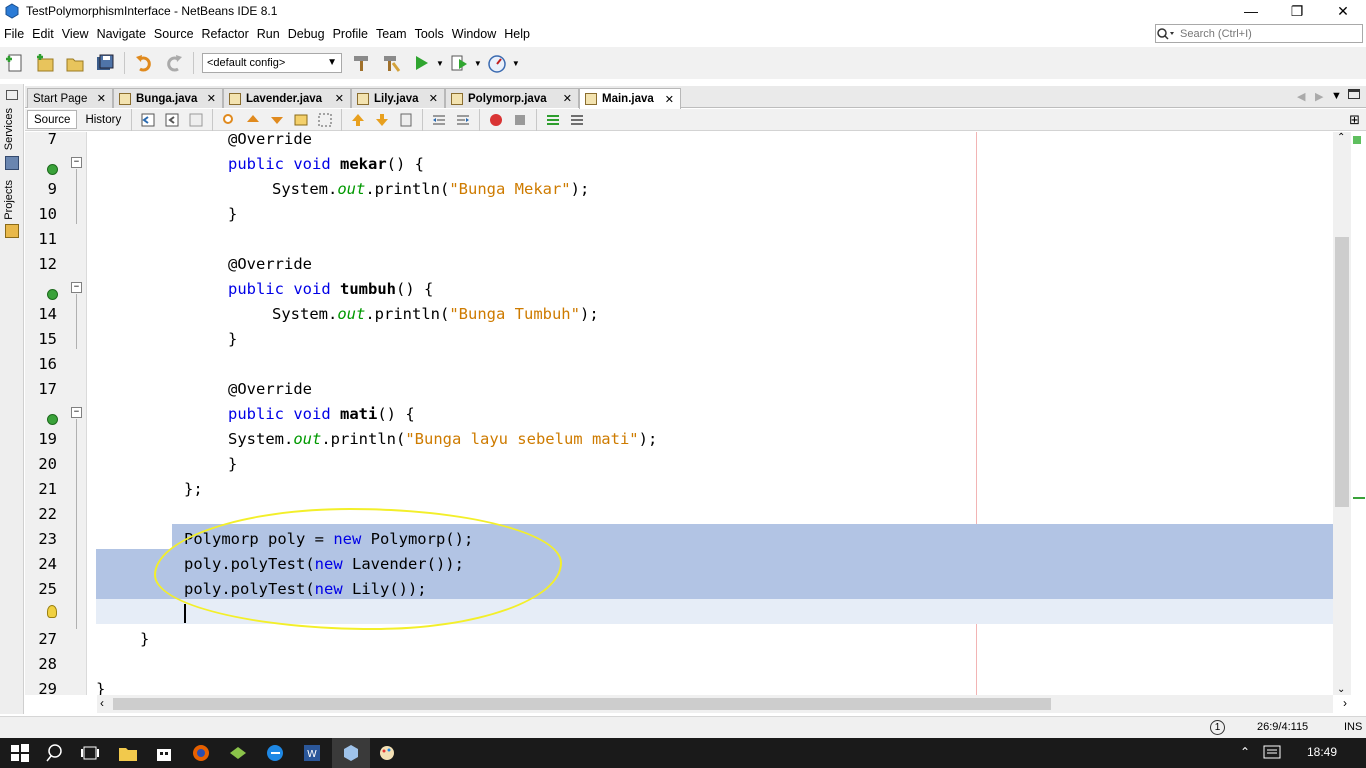 This screenshot has width=1366, height=768. What do you see at coordinates (90, 753) in the screenshot?
I see `task-view-icon` at bounding box center [90, 753].